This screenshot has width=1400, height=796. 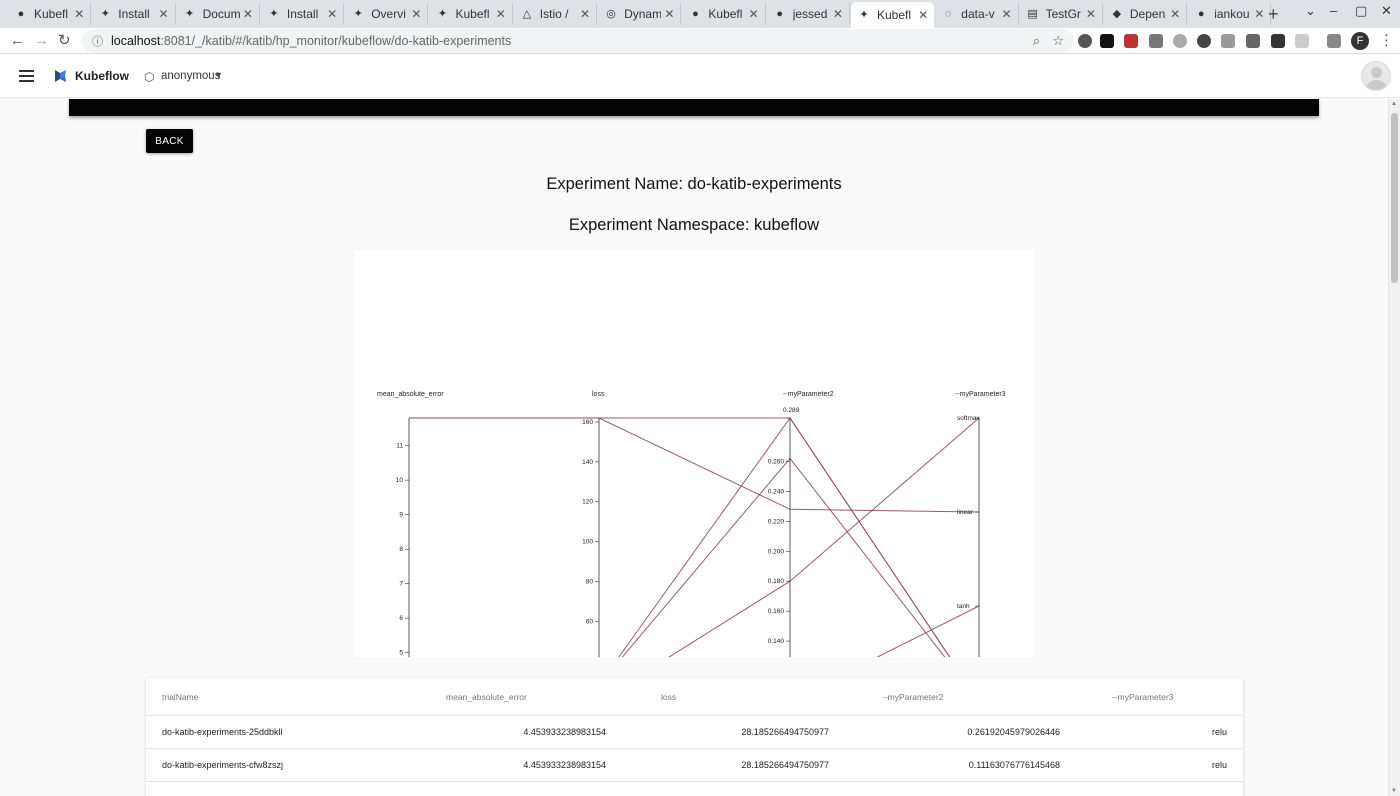 I want to click on browser-tab: ● jessed ✕, so click(x=808, y=14).